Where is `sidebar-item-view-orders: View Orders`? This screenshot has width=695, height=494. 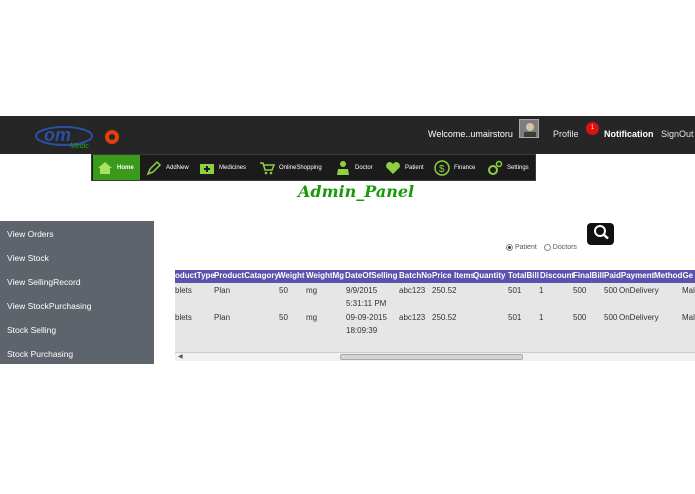 sidebar-item-view-orders: View Orders is located at coordinates (30, 234).